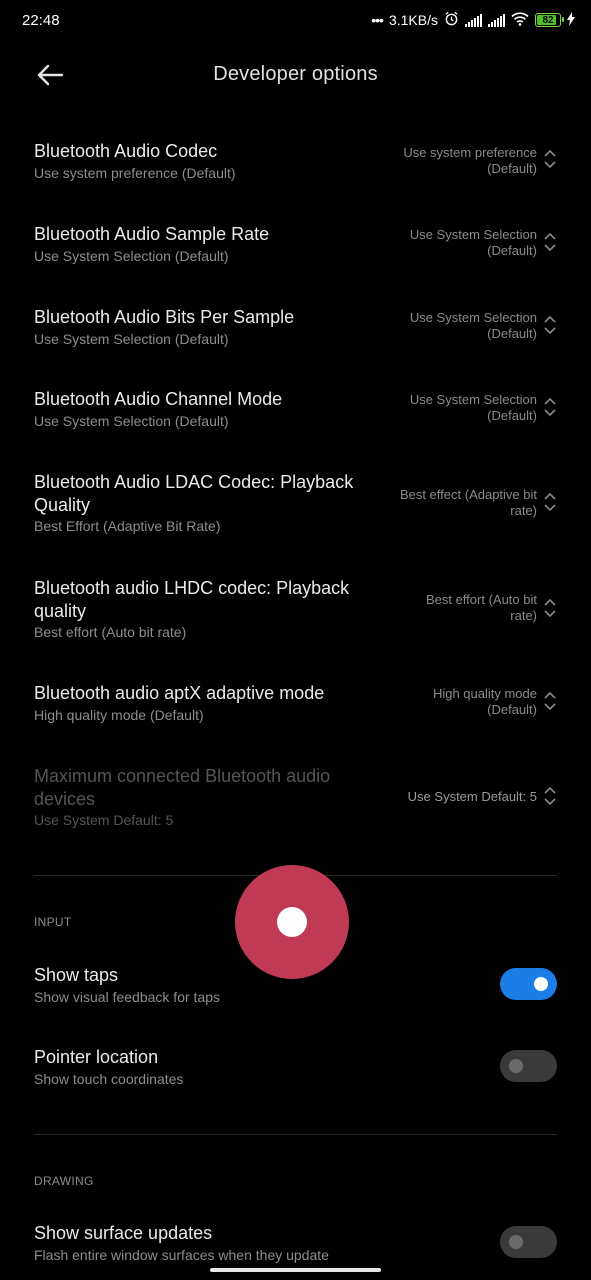  What do you see at coordinates (295, 1270) in the screenshot?
I see `home-indicator` at bounding box center [295, 1270].